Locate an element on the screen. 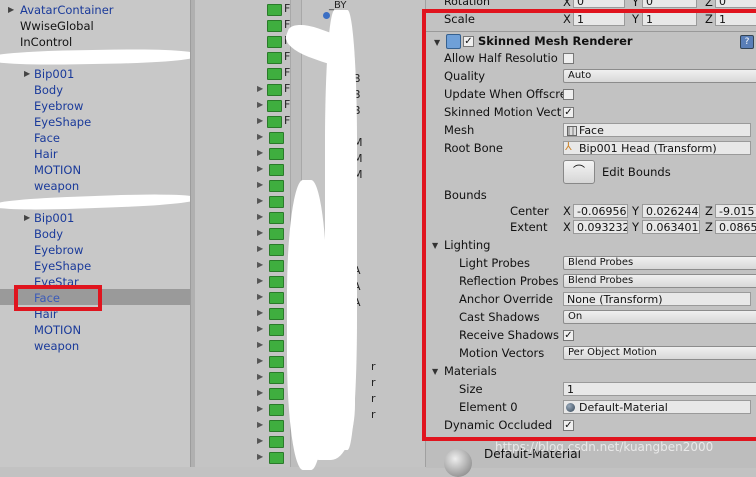 The width and height of the screenshot is (756, 477). hierarchy-item-face: Face is located at coordinates (95, 138).